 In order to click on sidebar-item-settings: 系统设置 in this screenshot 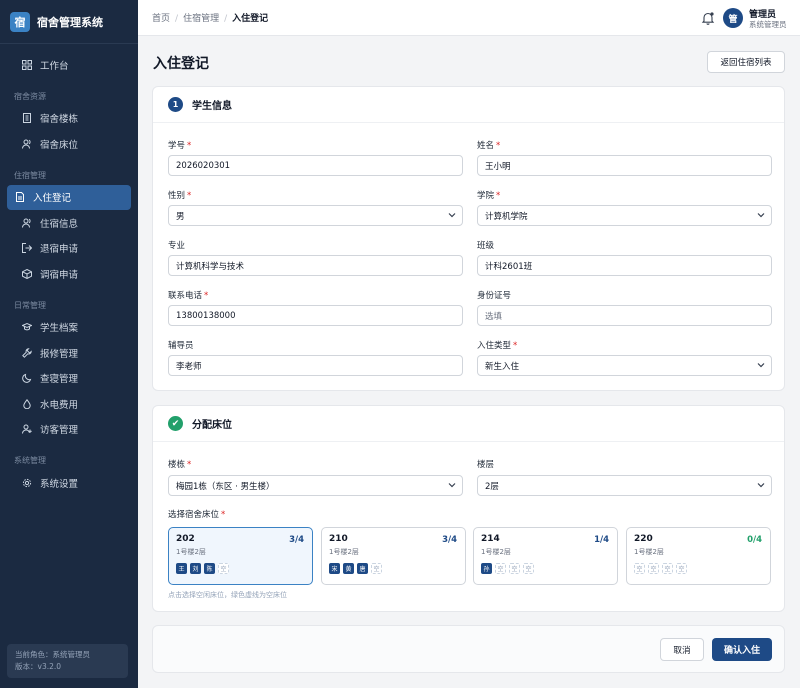, I will do `click(69, 483)`.